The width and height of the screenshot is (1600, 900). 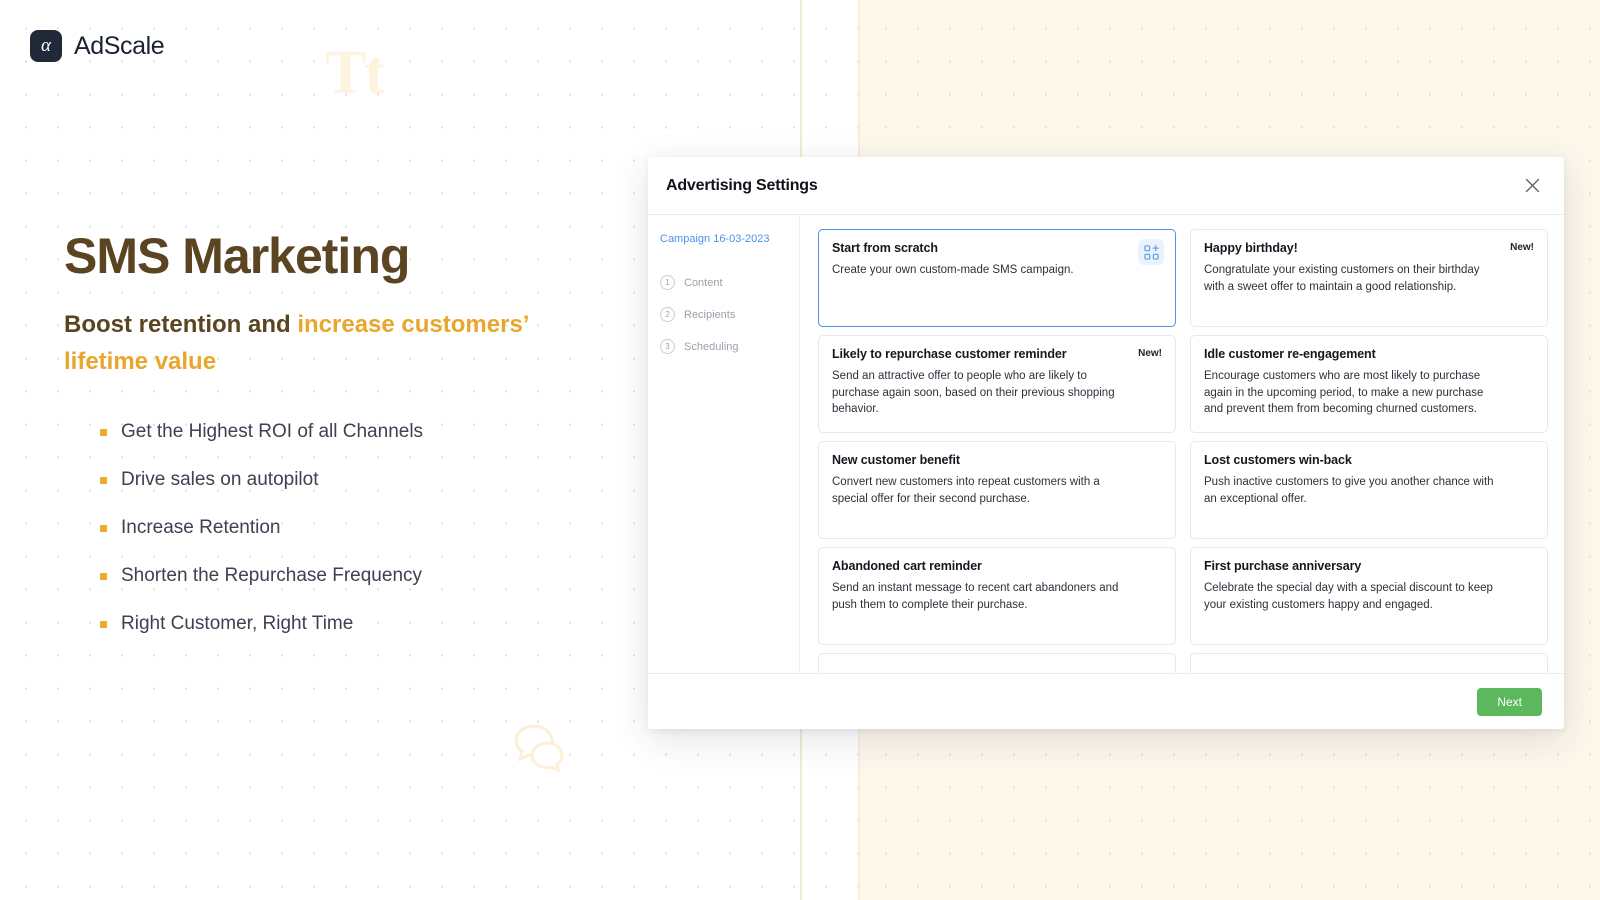 I want to click on list-item: Drive sales on autopilot, so click(x=420, y=492).